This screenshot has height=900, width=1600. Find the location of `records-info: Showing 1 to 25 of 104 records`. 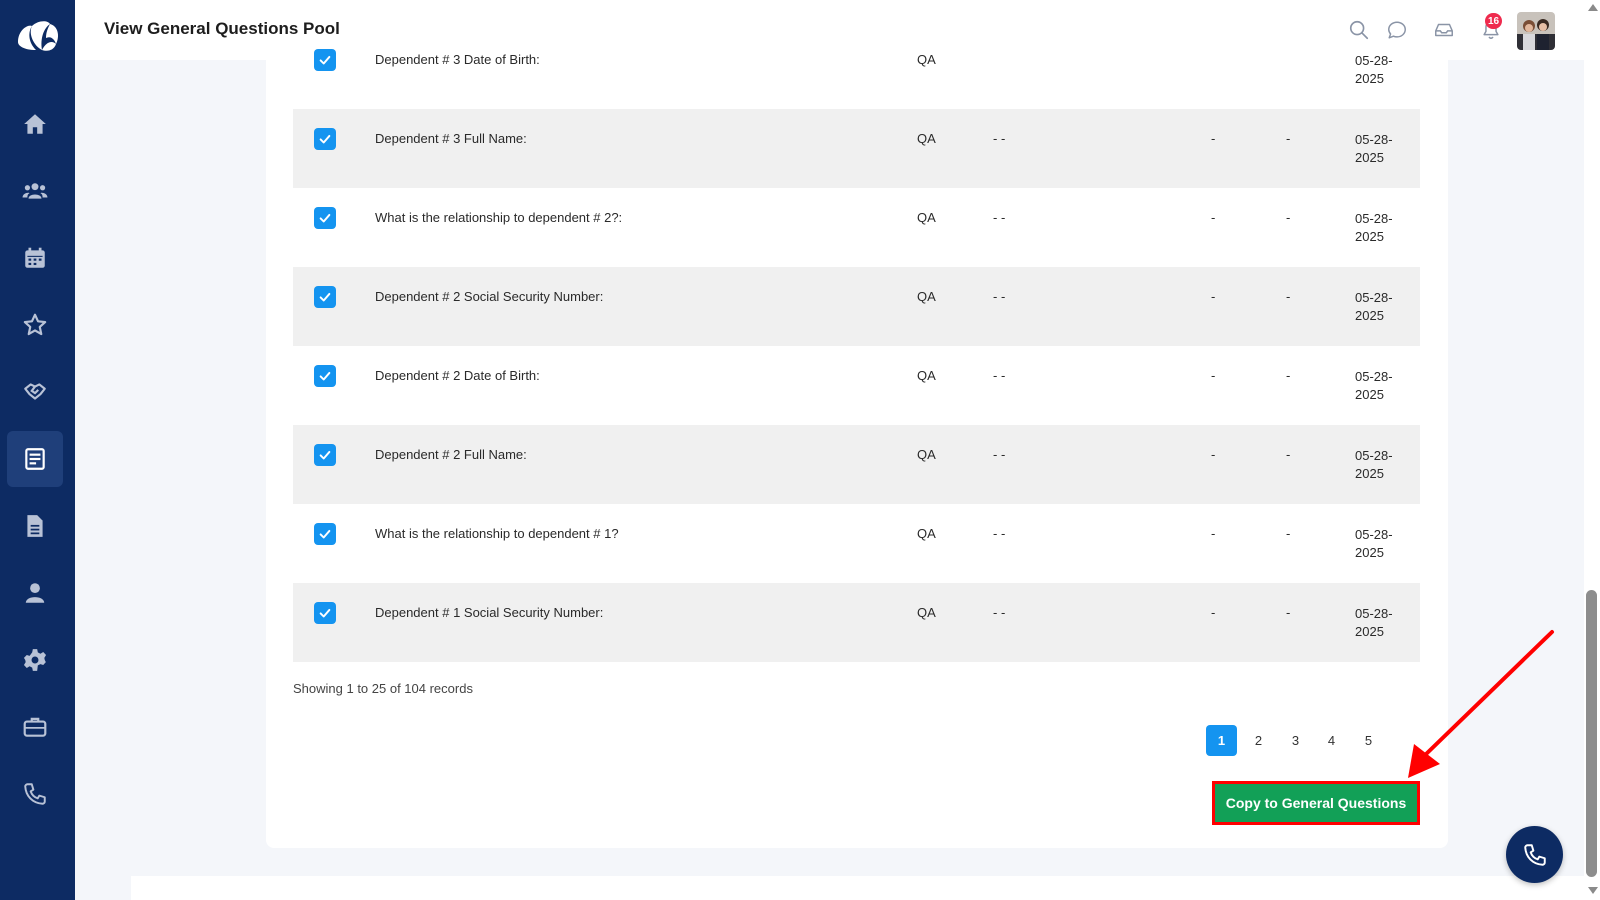

records-info: Showing 1 to 25 of 104 records is located at coordinates (383, 688).